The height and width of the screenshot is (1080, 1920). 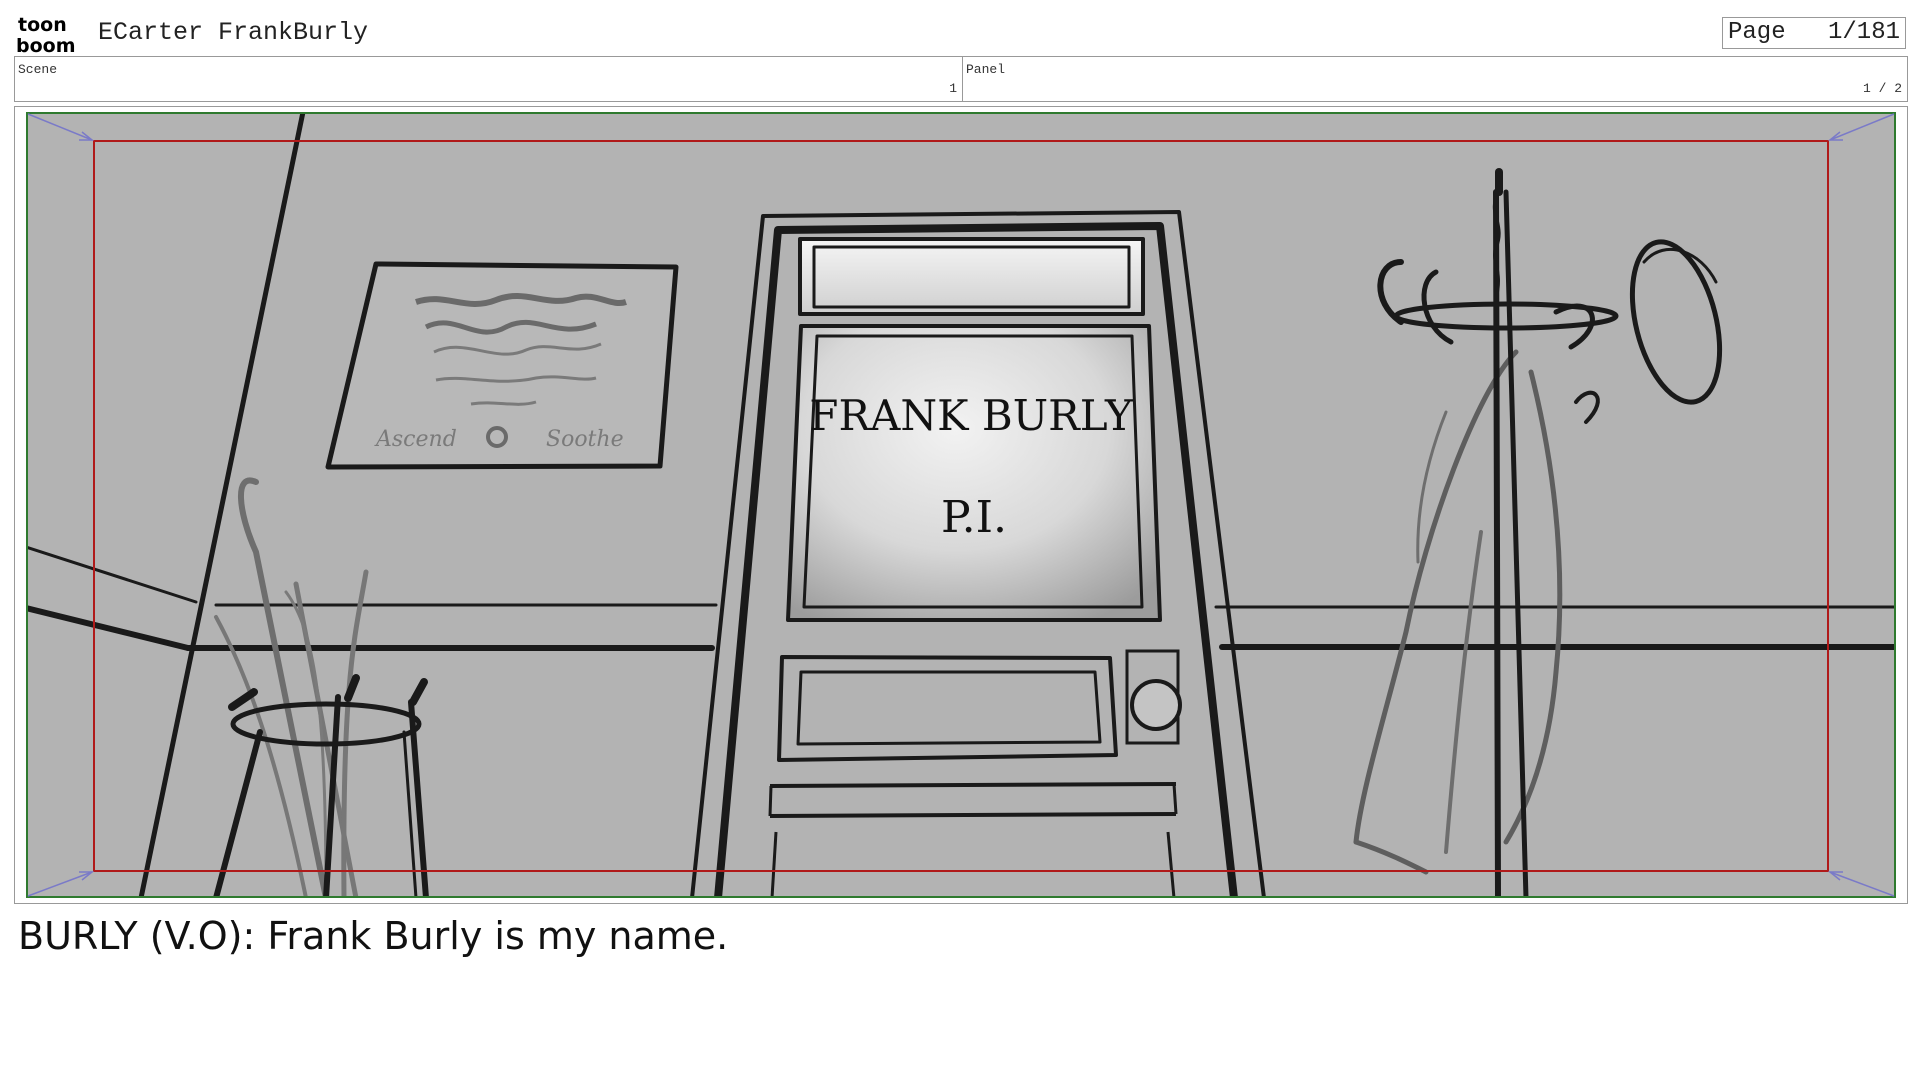 What do you see at coordinates (1863, 32) in the screenshot?
I see `page-value: 1/181` at bounding box center [1863, 32].